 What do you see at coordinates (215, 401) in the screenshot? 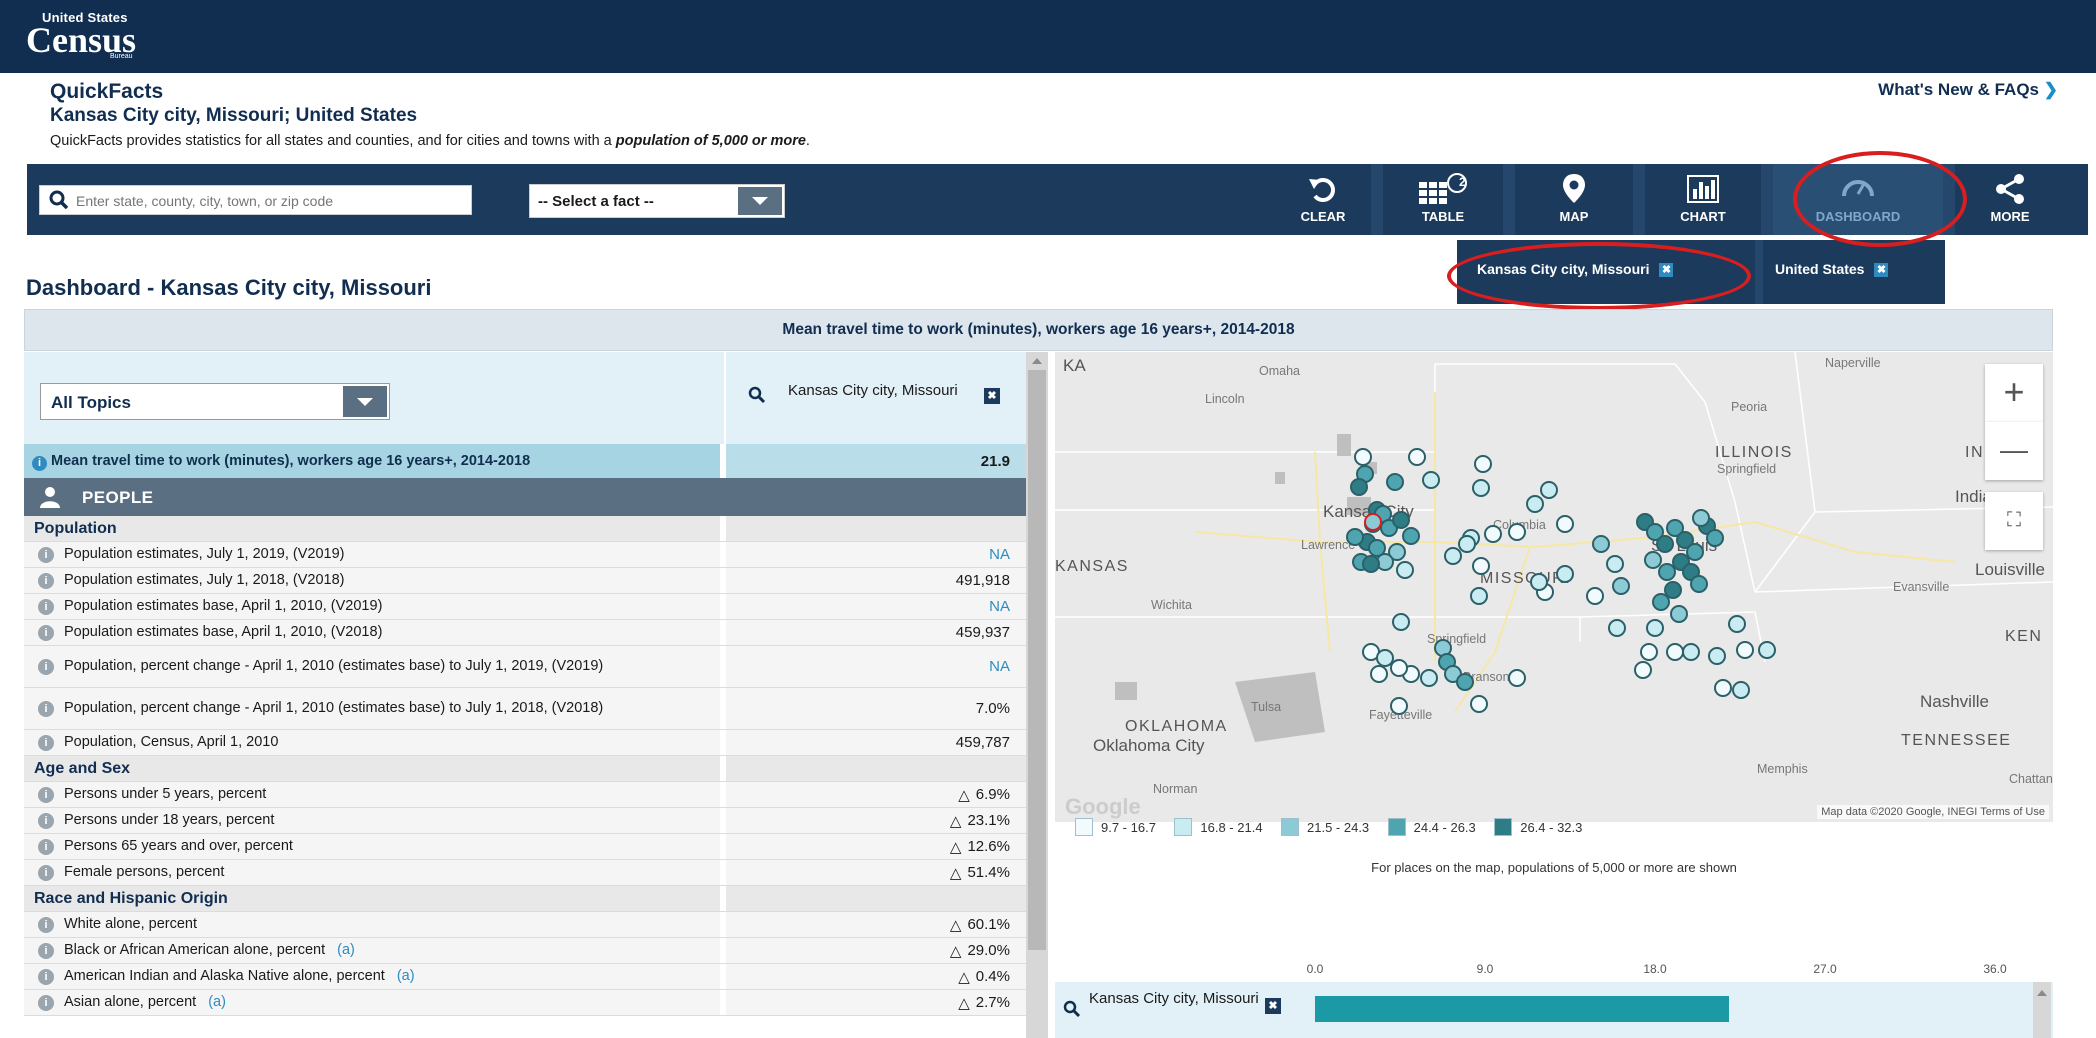
I see `topics-select: All Topics` at bounding box center [215, 401].